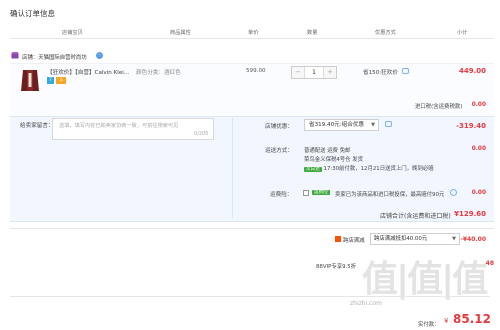  Describe the element at coordinates (50, 80) in the screenshot. I see `return-7day-badge: 7` at that location.